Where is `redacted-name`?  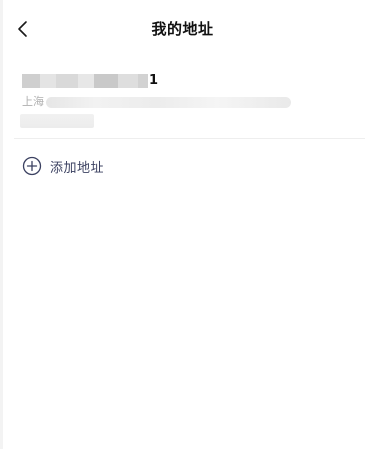 redacted-name is located at coordinates (31, 81).